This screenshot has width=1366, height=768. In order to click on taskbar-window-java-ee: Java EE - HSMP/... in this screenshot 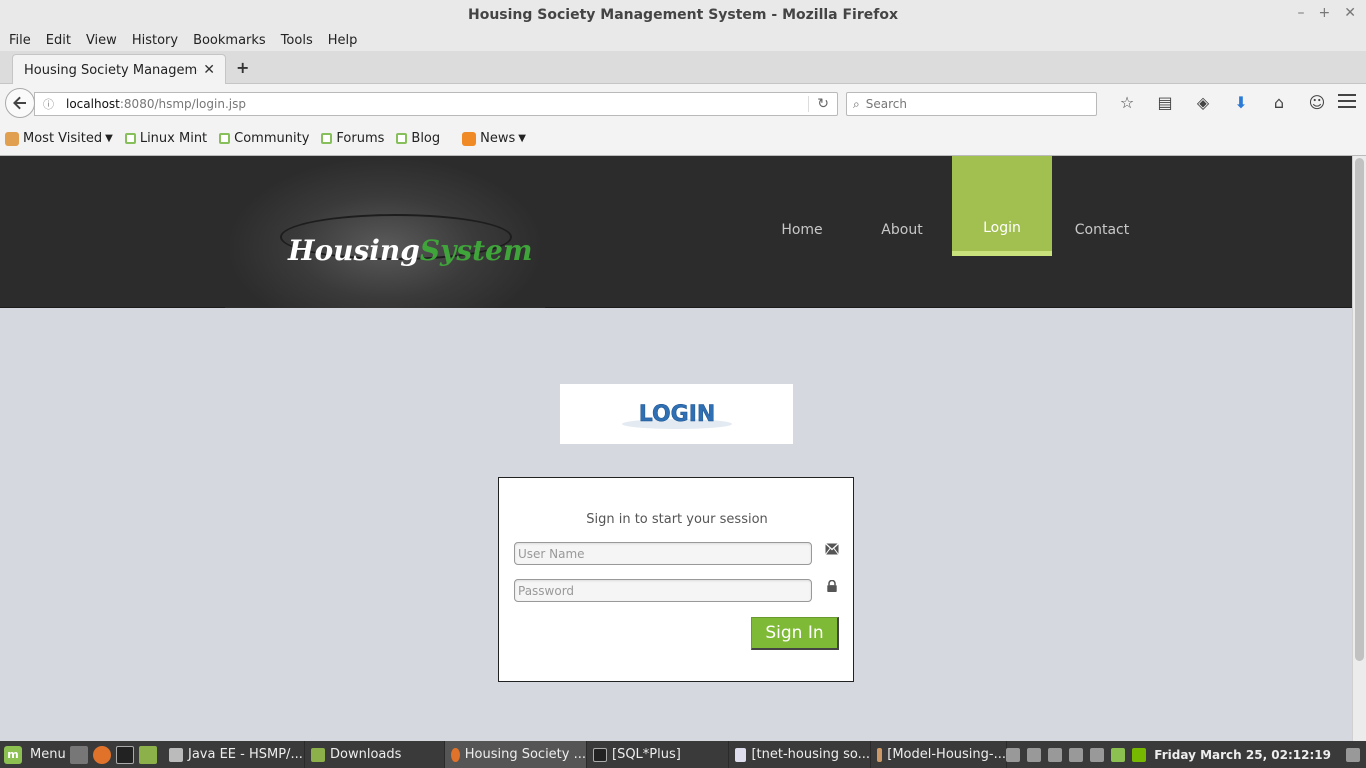, I will do `click(234, 754)`.